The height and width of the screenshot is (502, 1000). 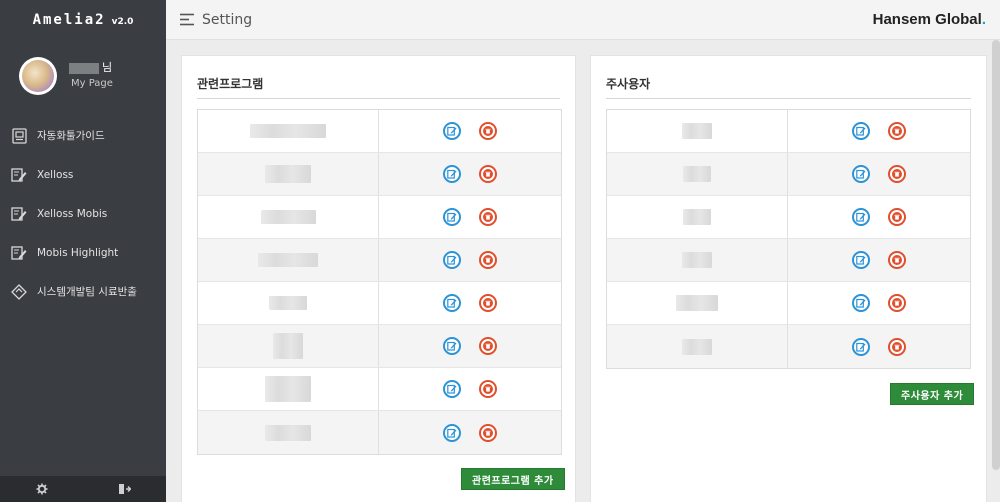 I want to click on page-scrollbar, so click(x=996, y=255).